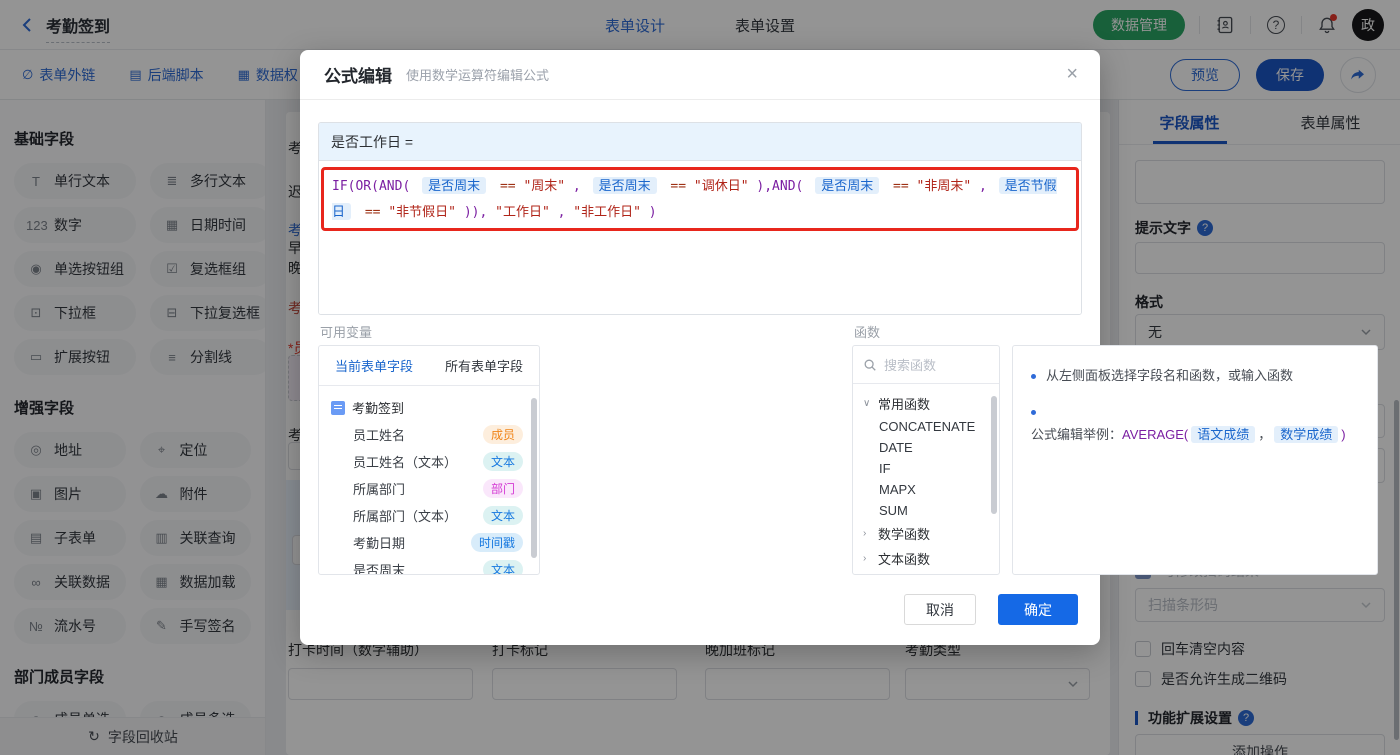 Image resolution: width=1400 pixels, height=755 pixels. Describe the element at coordinates (1077, 434) in the screenshot. I see `help-example-prefix: 公式编辑举例：` at that location.